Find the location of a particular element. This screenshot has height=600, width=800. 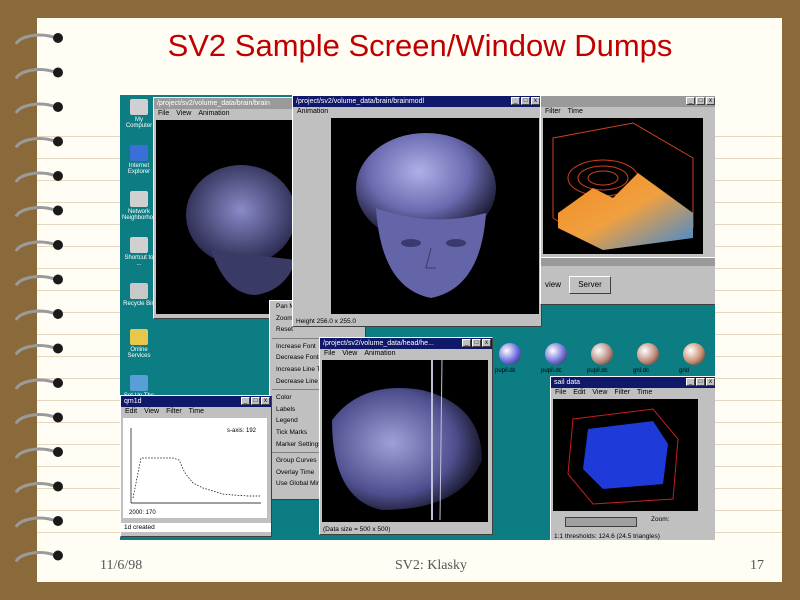

desktop-icon: Internet Explorer is located at coordinates (139, 160).